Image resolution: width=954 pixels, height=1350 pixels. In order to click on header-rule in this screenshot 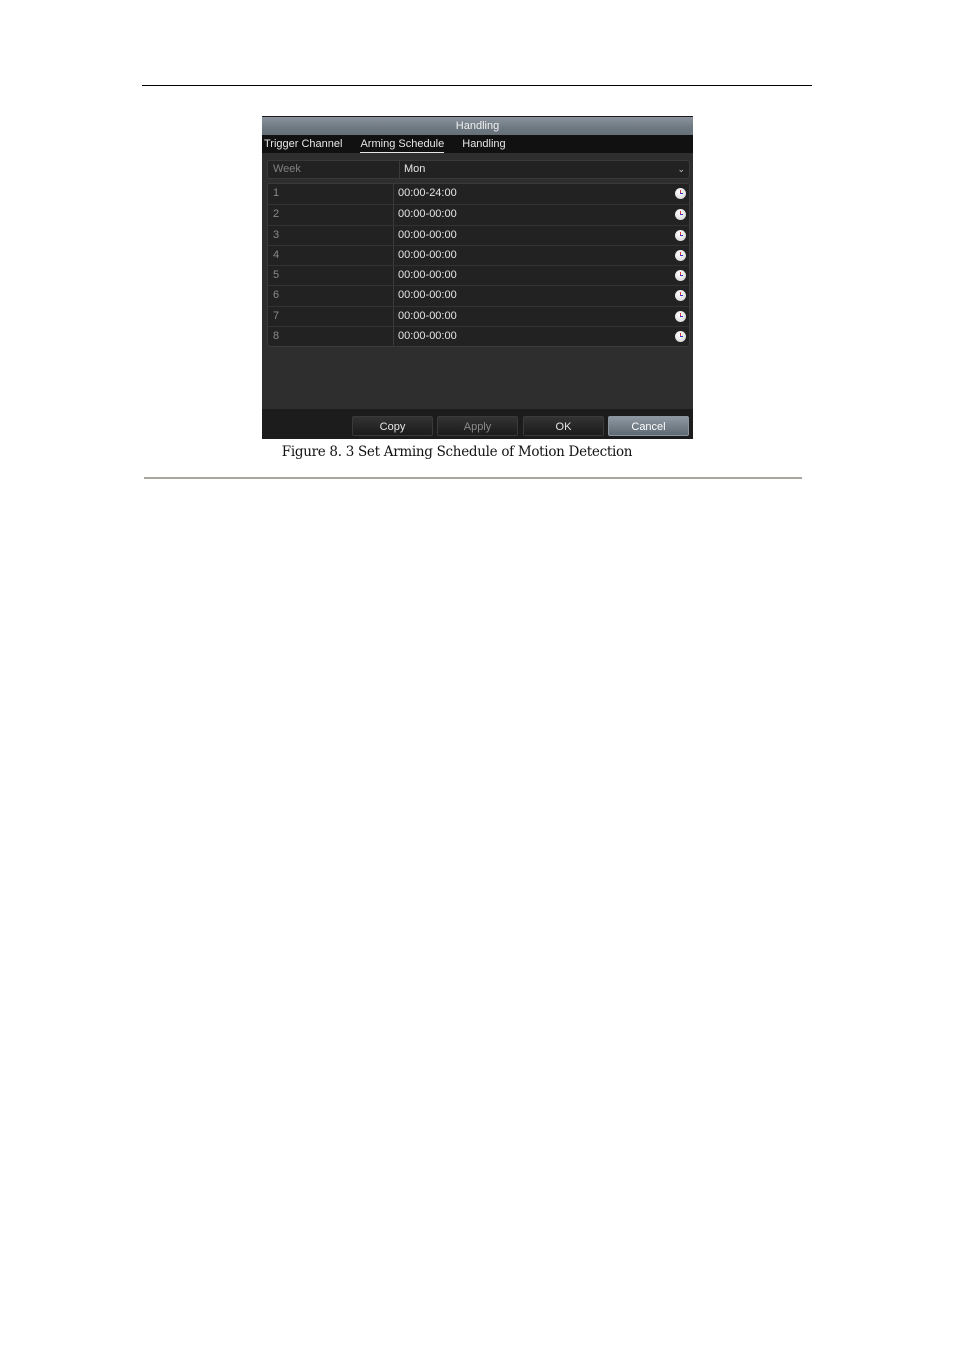, I will do `click(477, 85)`.